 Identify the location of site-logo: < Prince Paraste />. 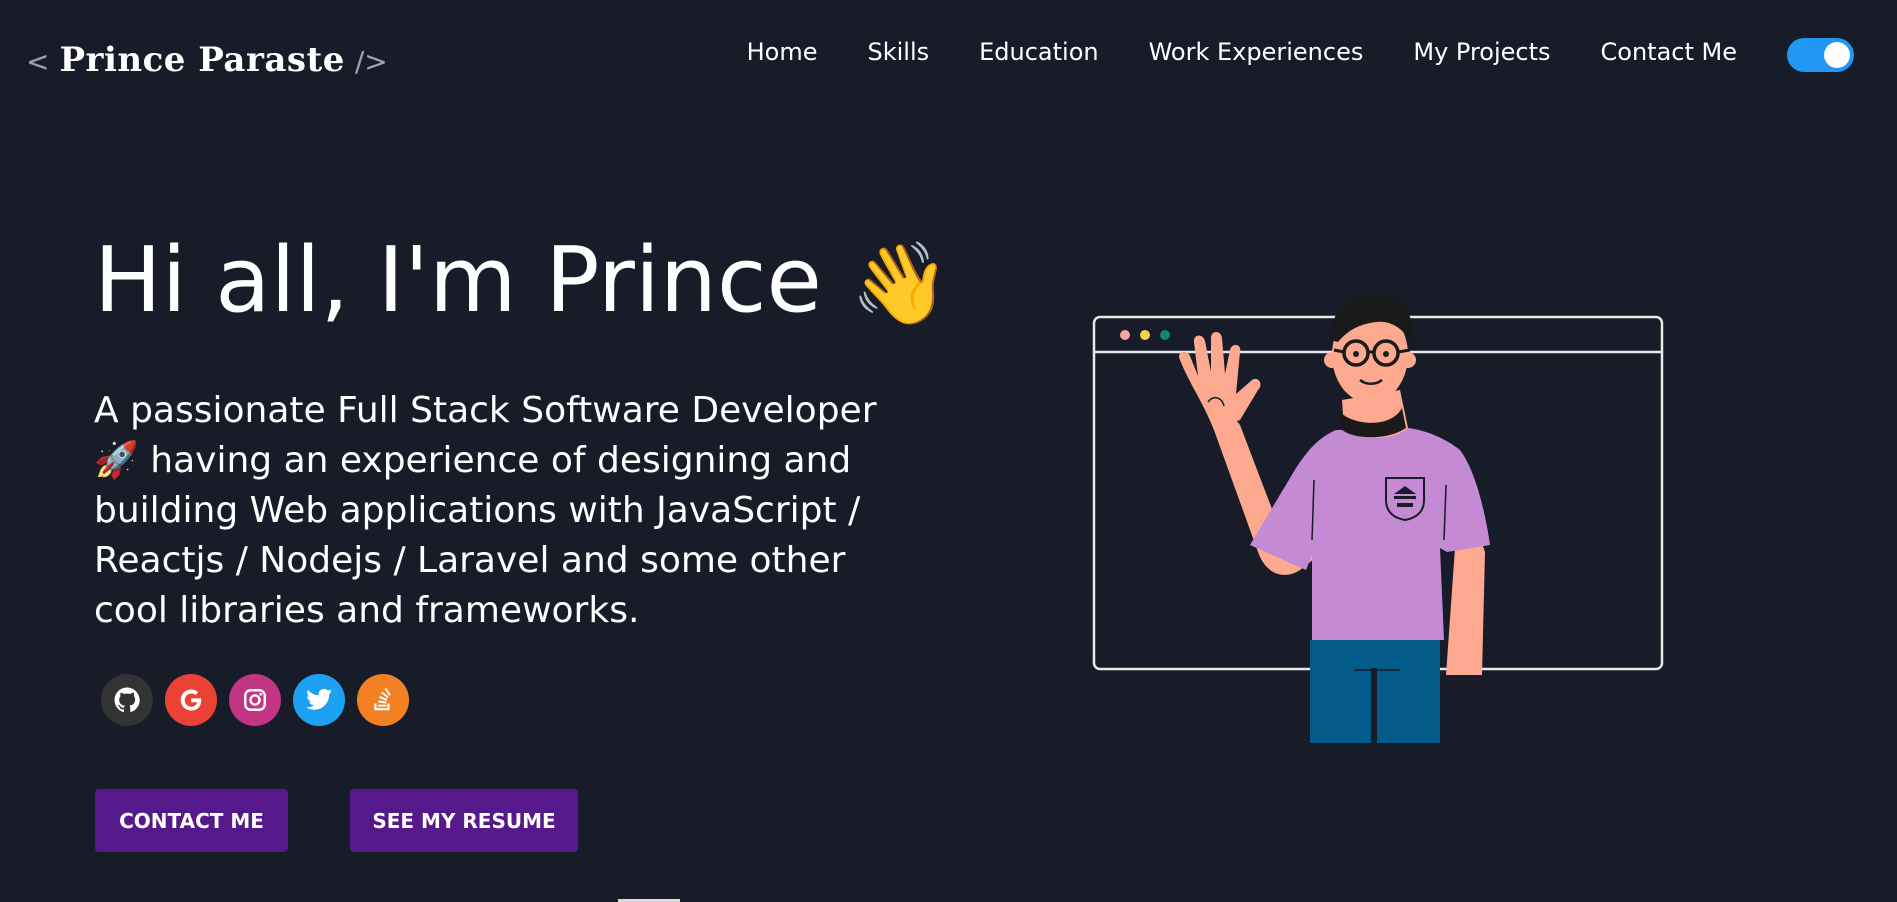
(207, 60).